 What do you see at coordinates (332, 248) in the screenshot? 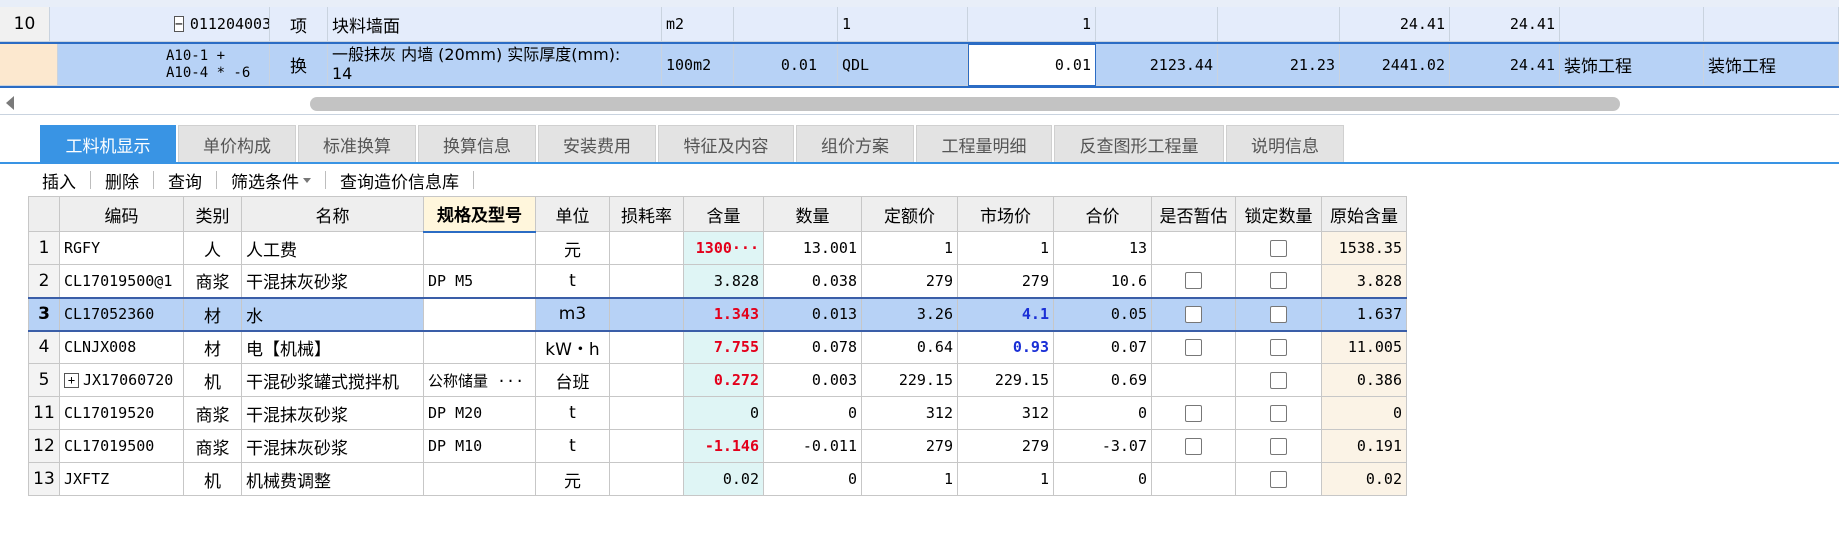
I see `name-cell: 人工费` at bounding box center [332, 248].